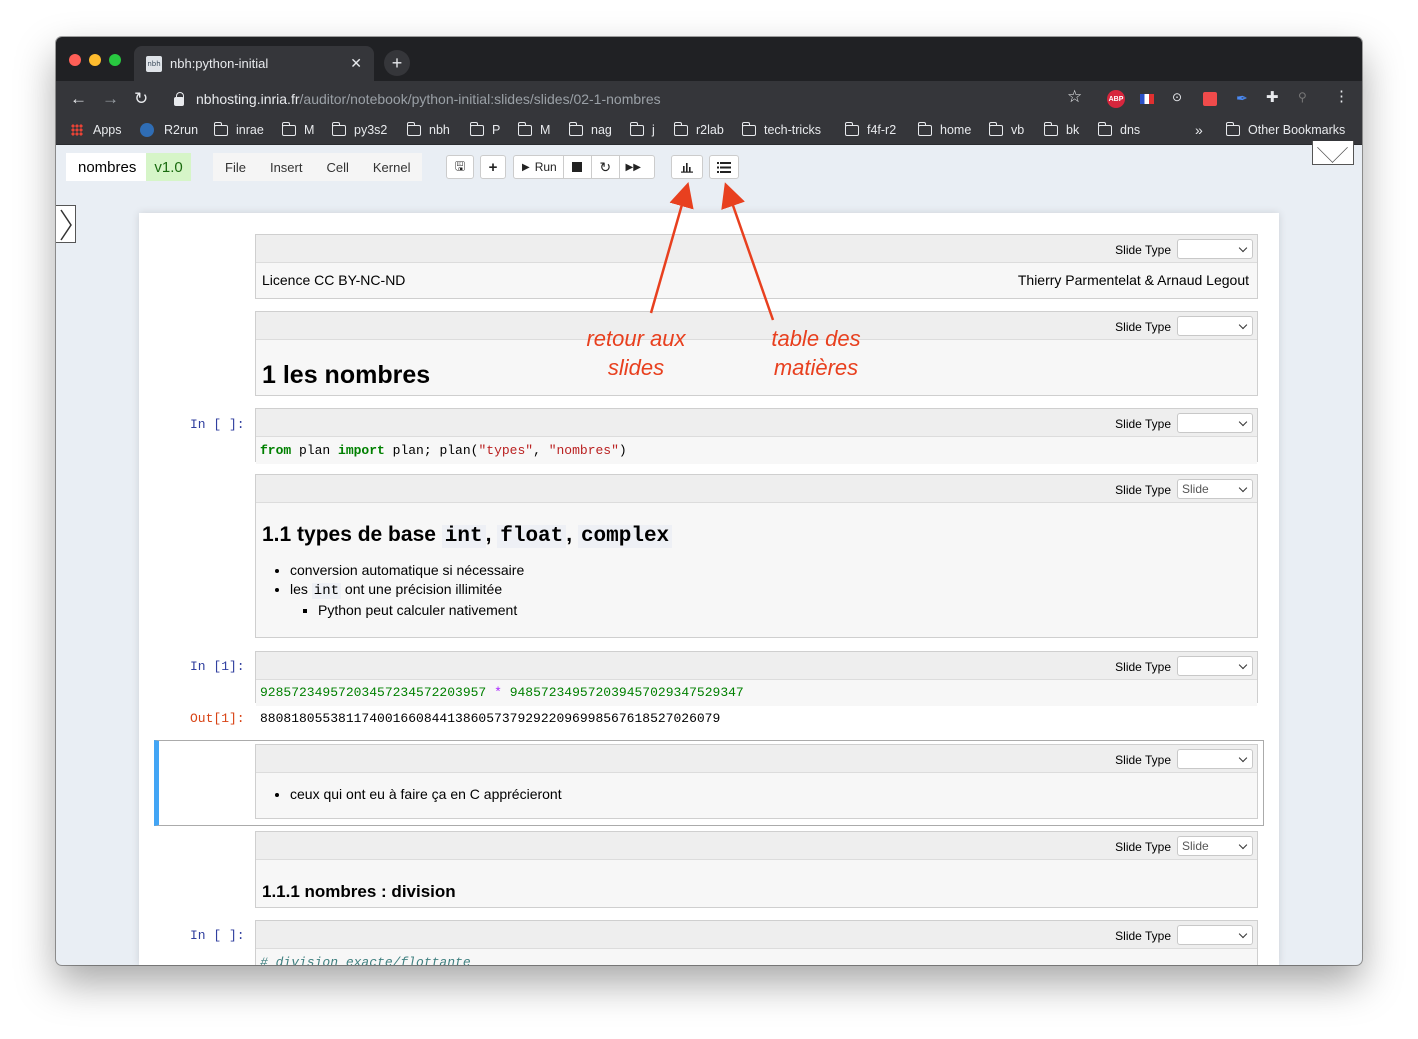 Image resolution: width=1418 pixels, height=1039 pixels. Describe the element at coordinates (1272, 97) in the screenshot. I see `puzzle-icon: ✚` at that location.